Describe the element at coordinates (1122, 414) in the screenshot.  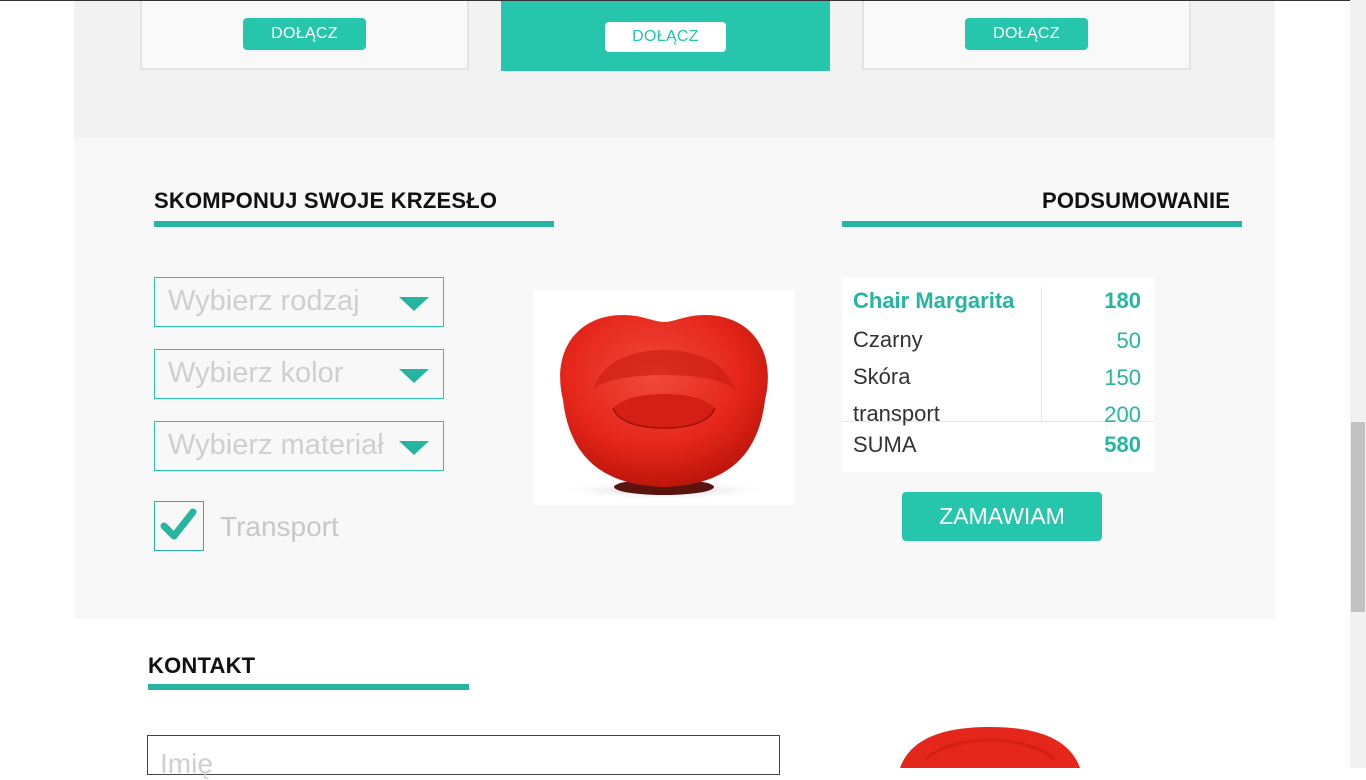
I see `summary-row-value: 200` at that location.